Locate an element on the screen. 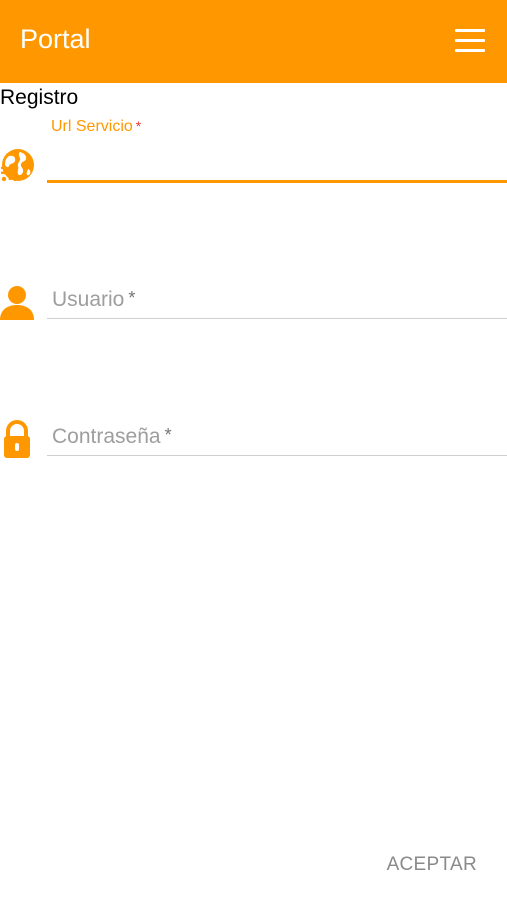 This screenshot has height=900, width=507. user-icon is located at coordinates (18, 302).